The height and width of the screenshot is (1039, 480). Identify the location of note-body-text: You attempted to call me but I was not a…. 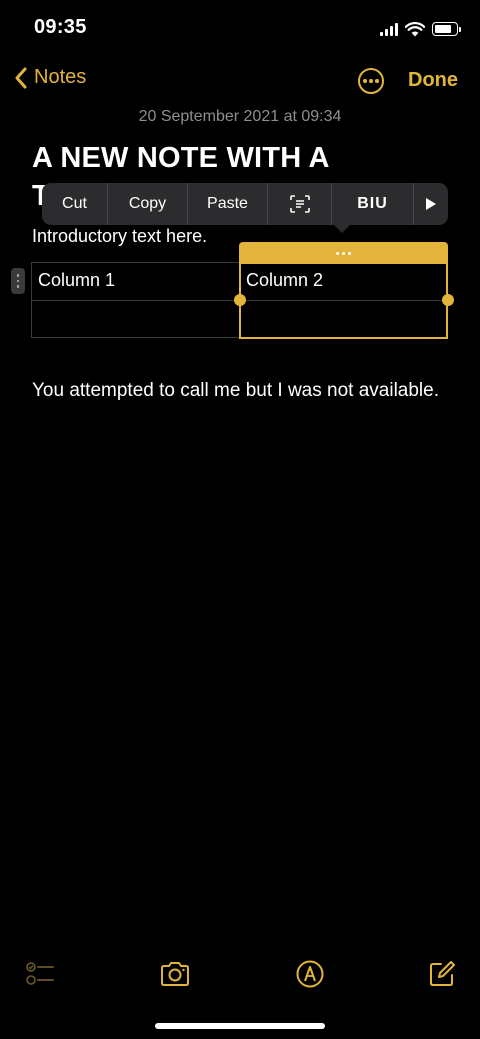
(242, 390).